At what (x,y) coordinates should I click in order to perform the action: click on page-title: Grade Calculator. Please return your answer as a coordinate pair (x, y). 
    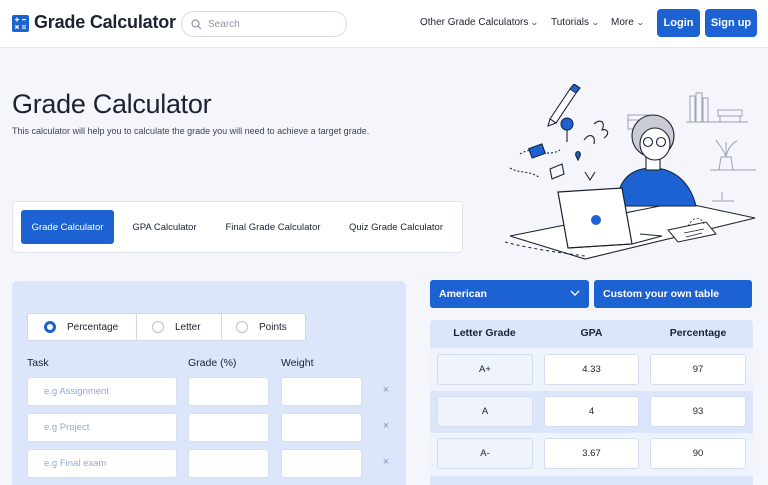
    Looking at the image, I should click on (112, 104).